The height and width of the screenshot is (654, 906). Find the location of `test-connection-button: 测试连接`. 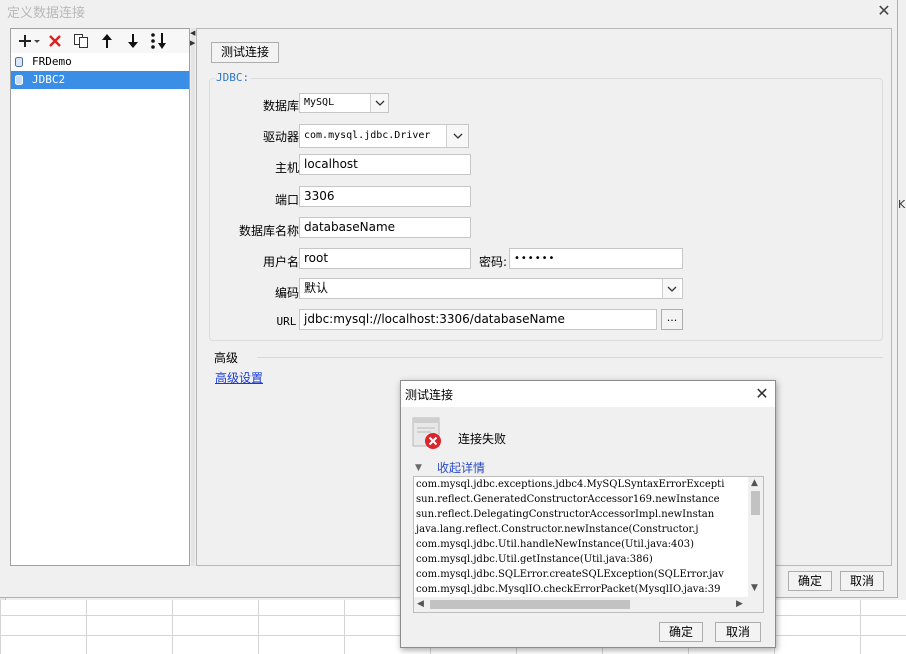

test-connection-button: 测试连接 is located at coordinates (245, 52).